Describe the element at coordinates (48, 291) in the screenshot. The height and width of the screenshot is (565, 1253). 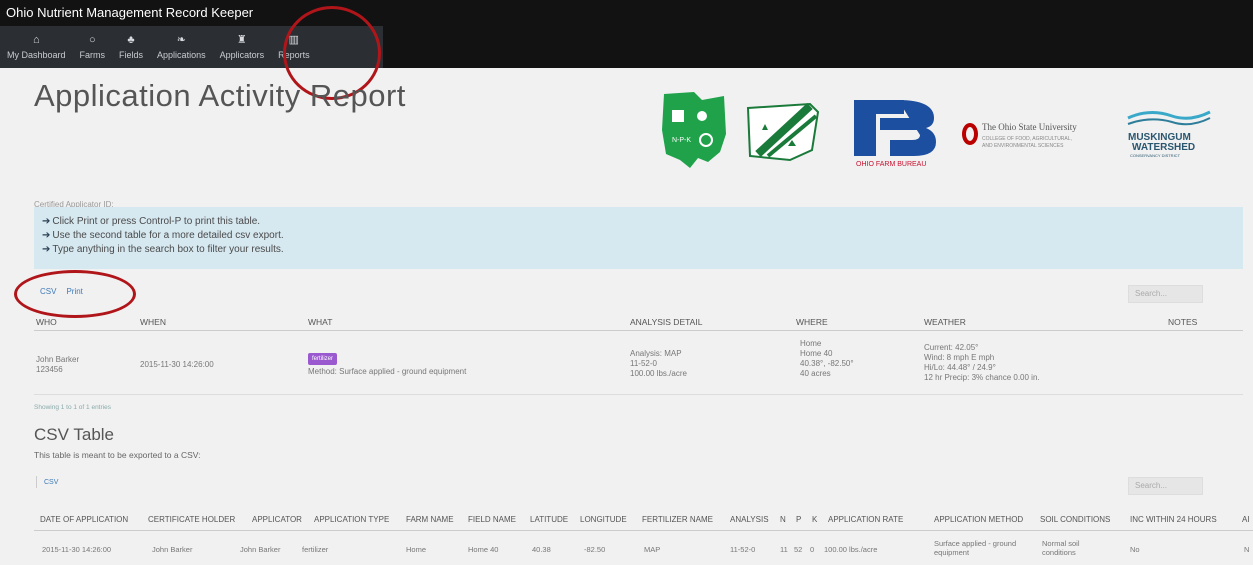
I see `csv-button: CSV` at that location.